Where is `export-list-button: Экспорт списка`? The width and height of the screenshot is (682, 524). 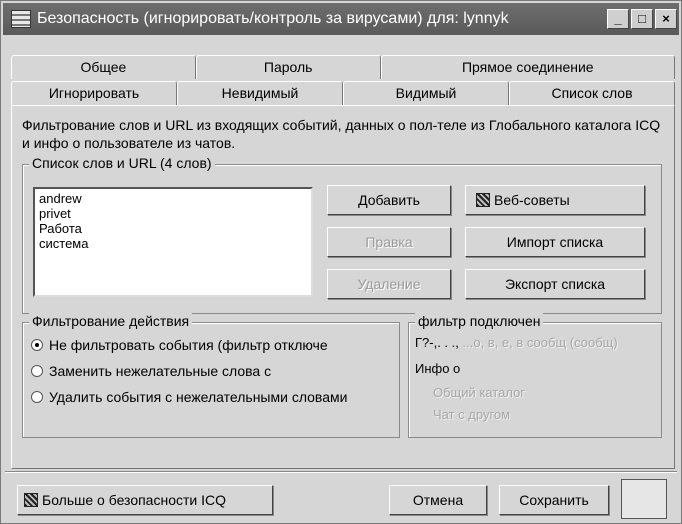
export-list-button: Экспорт списка is located at coordinates (555, 284).